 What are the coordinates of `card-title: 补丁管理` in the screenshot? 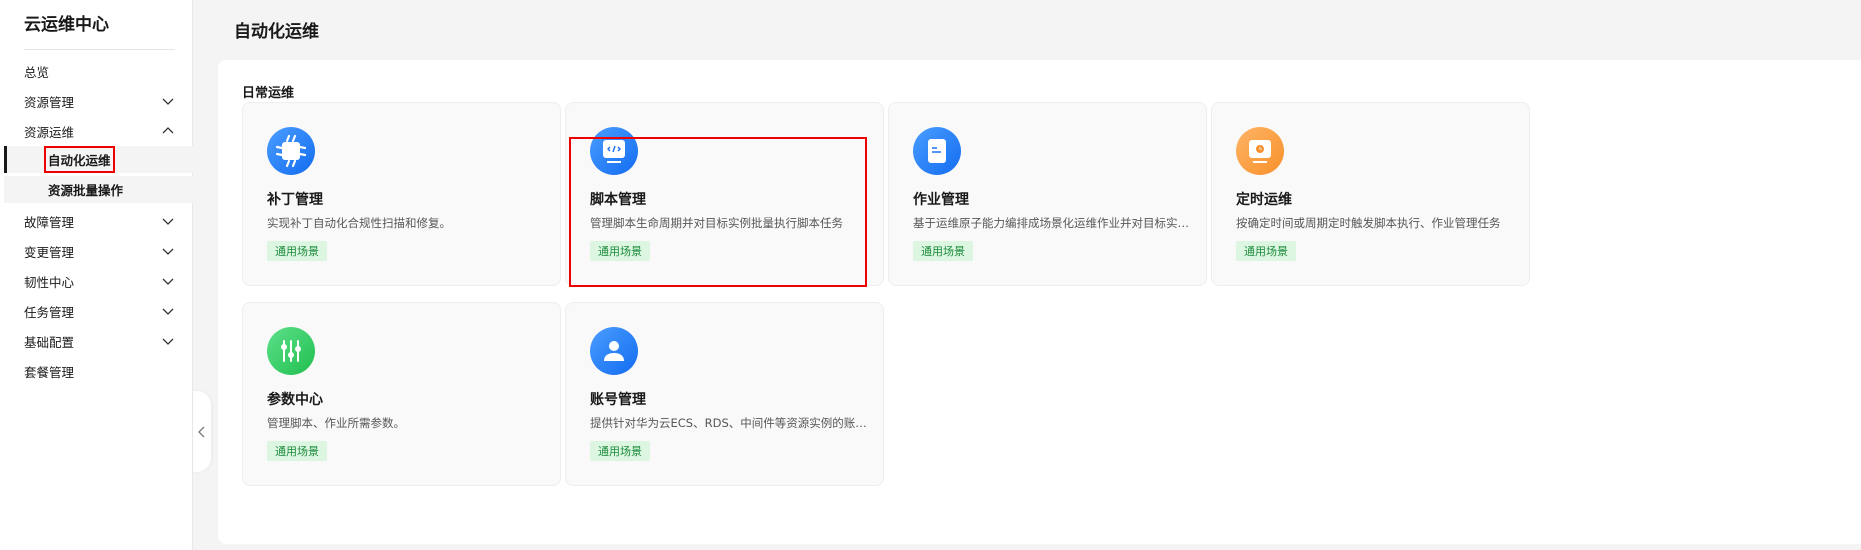 It's located at (295, 200).